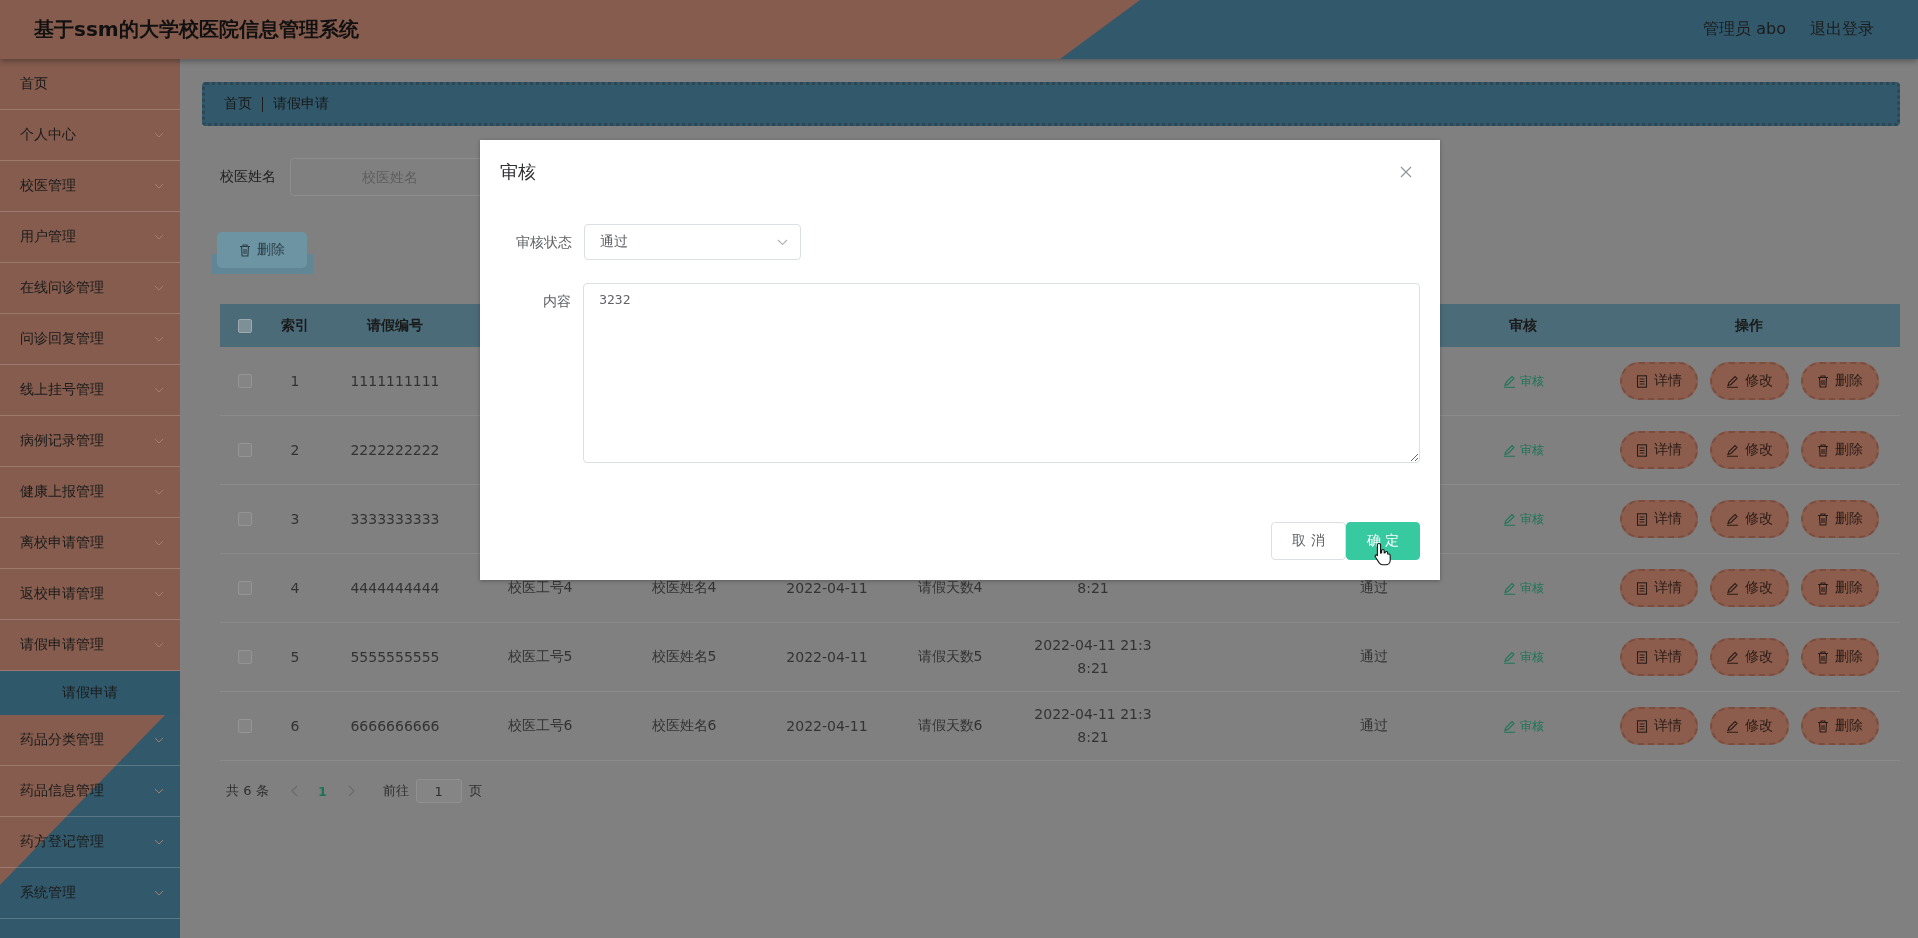 This screenshot has width=1918, height=938. Describe the element at coordinates (295, 450) in the screenshot. I see `table-cell: 2` at that location.